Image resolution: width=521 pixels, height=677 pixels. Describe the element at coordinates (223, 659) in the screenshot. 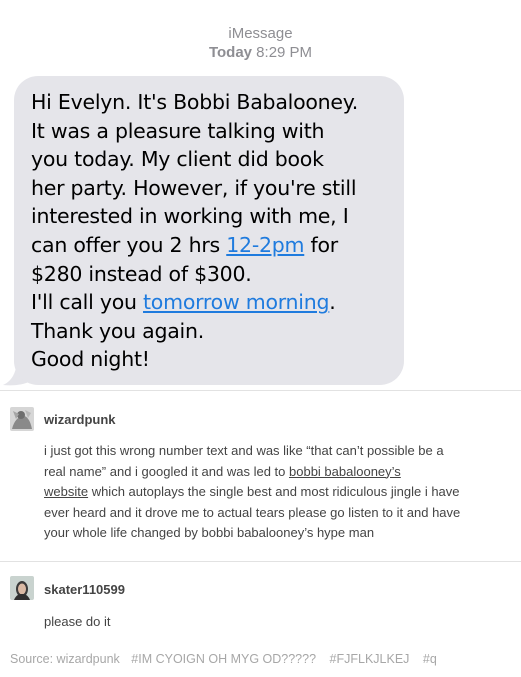

I see `tag-link: #IM CYOIGN OH MYG OD?????` at that location.